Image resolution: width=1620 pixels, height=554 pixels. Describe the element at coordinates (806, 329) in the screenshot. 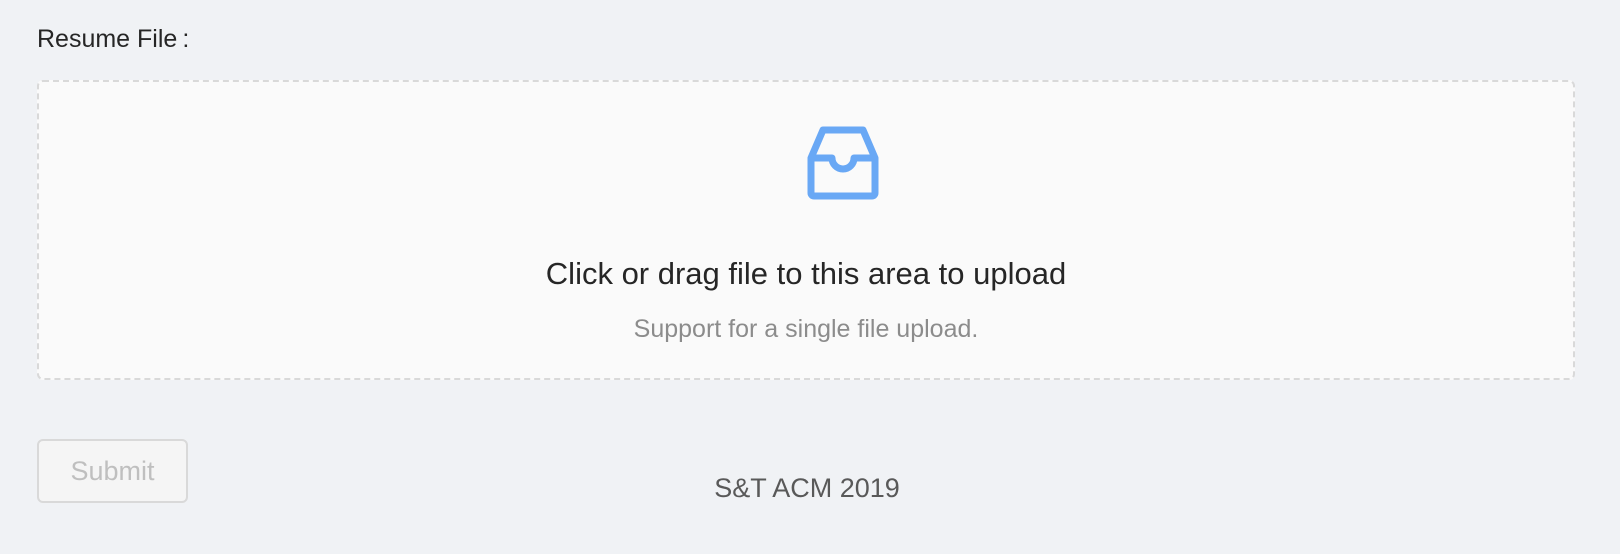

I see `upload-hint-text: Support for a single file upload.` at that location.